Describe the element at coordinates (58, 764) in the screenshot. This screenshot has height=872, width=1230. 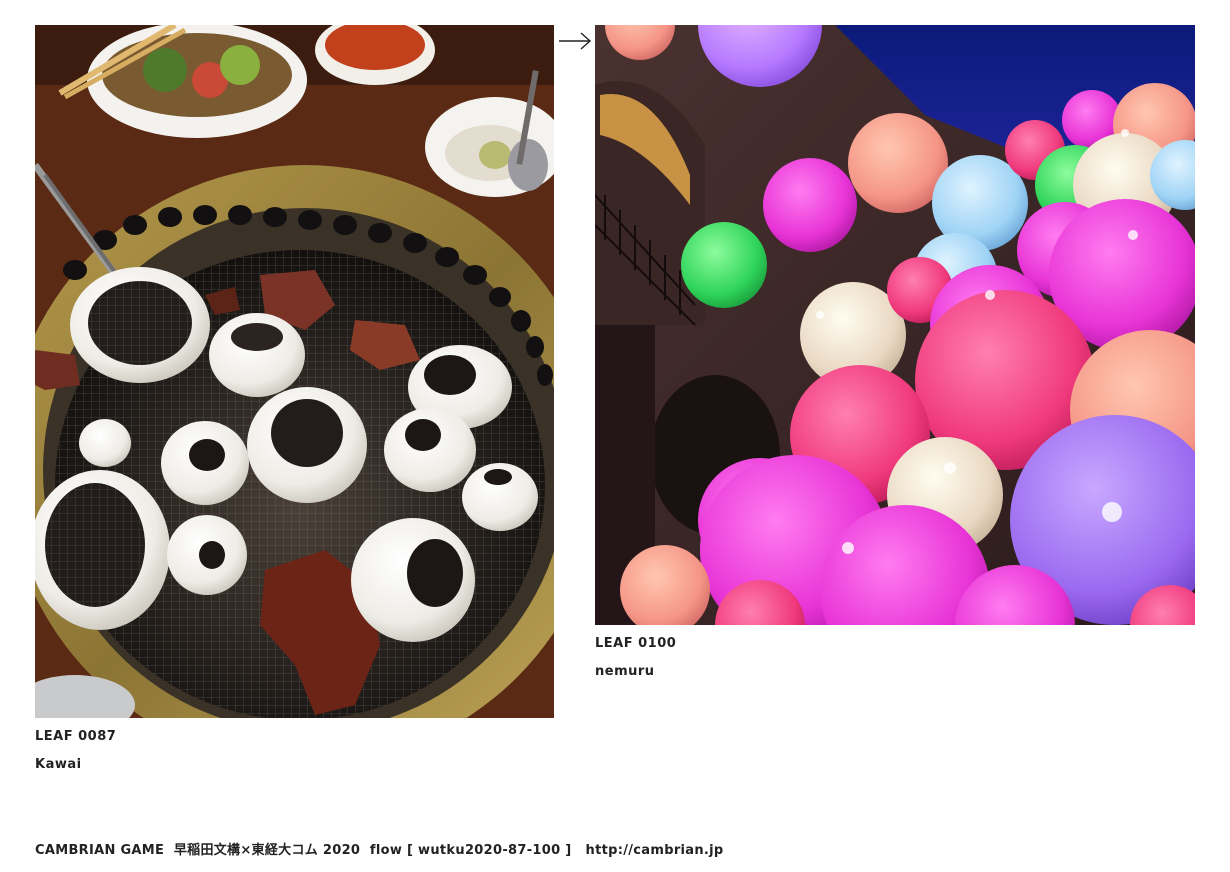
I see `leaf-0087-author: Kawai` at that location.